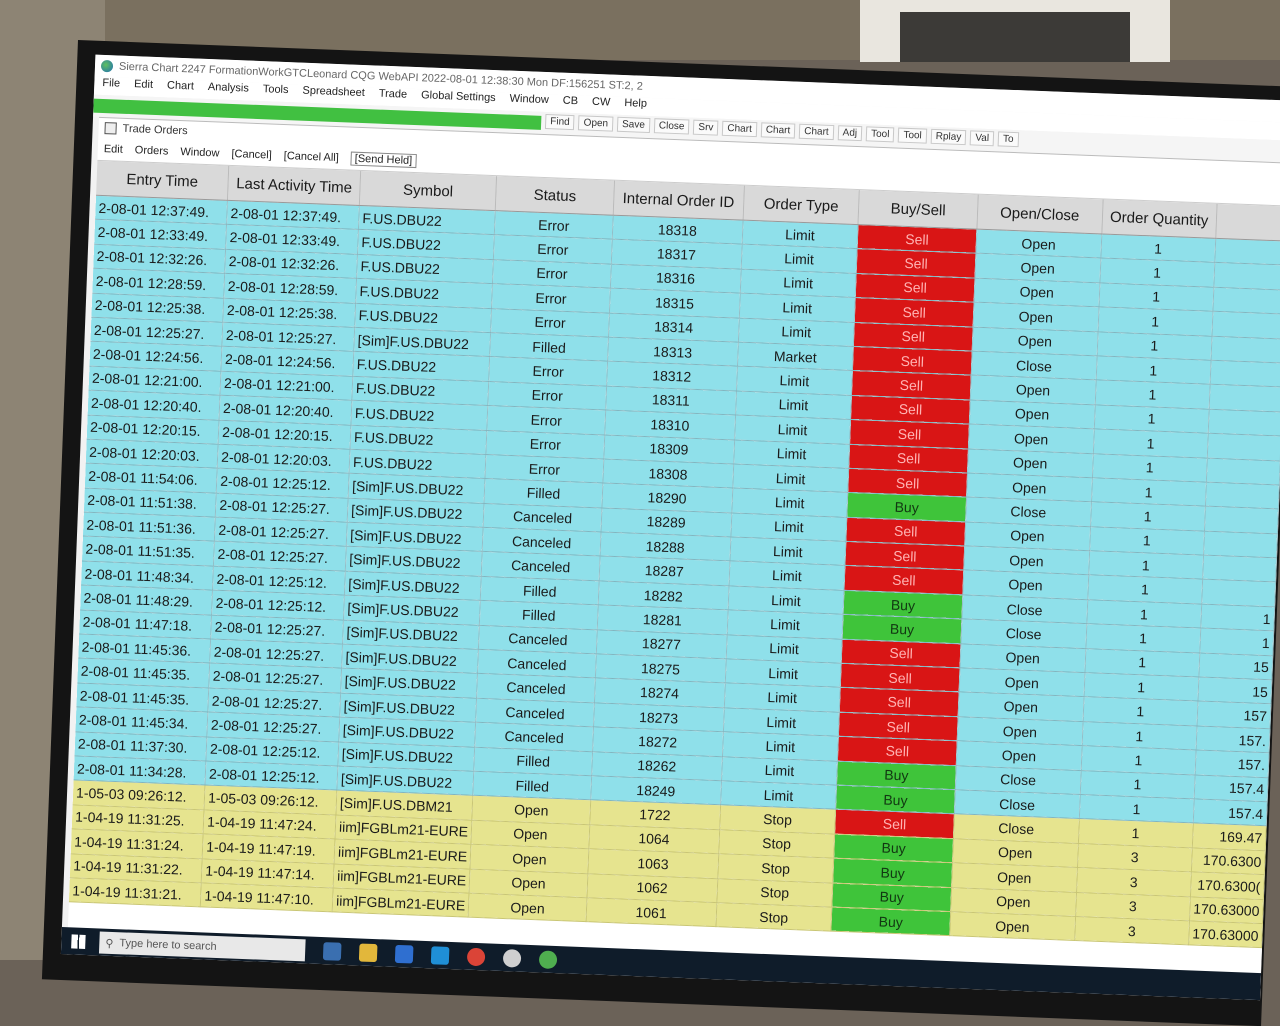 The image size is (1280, 1026). Describe the element at coordinates (113, 149) in the screenshot. I see `orders-menu-edit: Edit` at that location.